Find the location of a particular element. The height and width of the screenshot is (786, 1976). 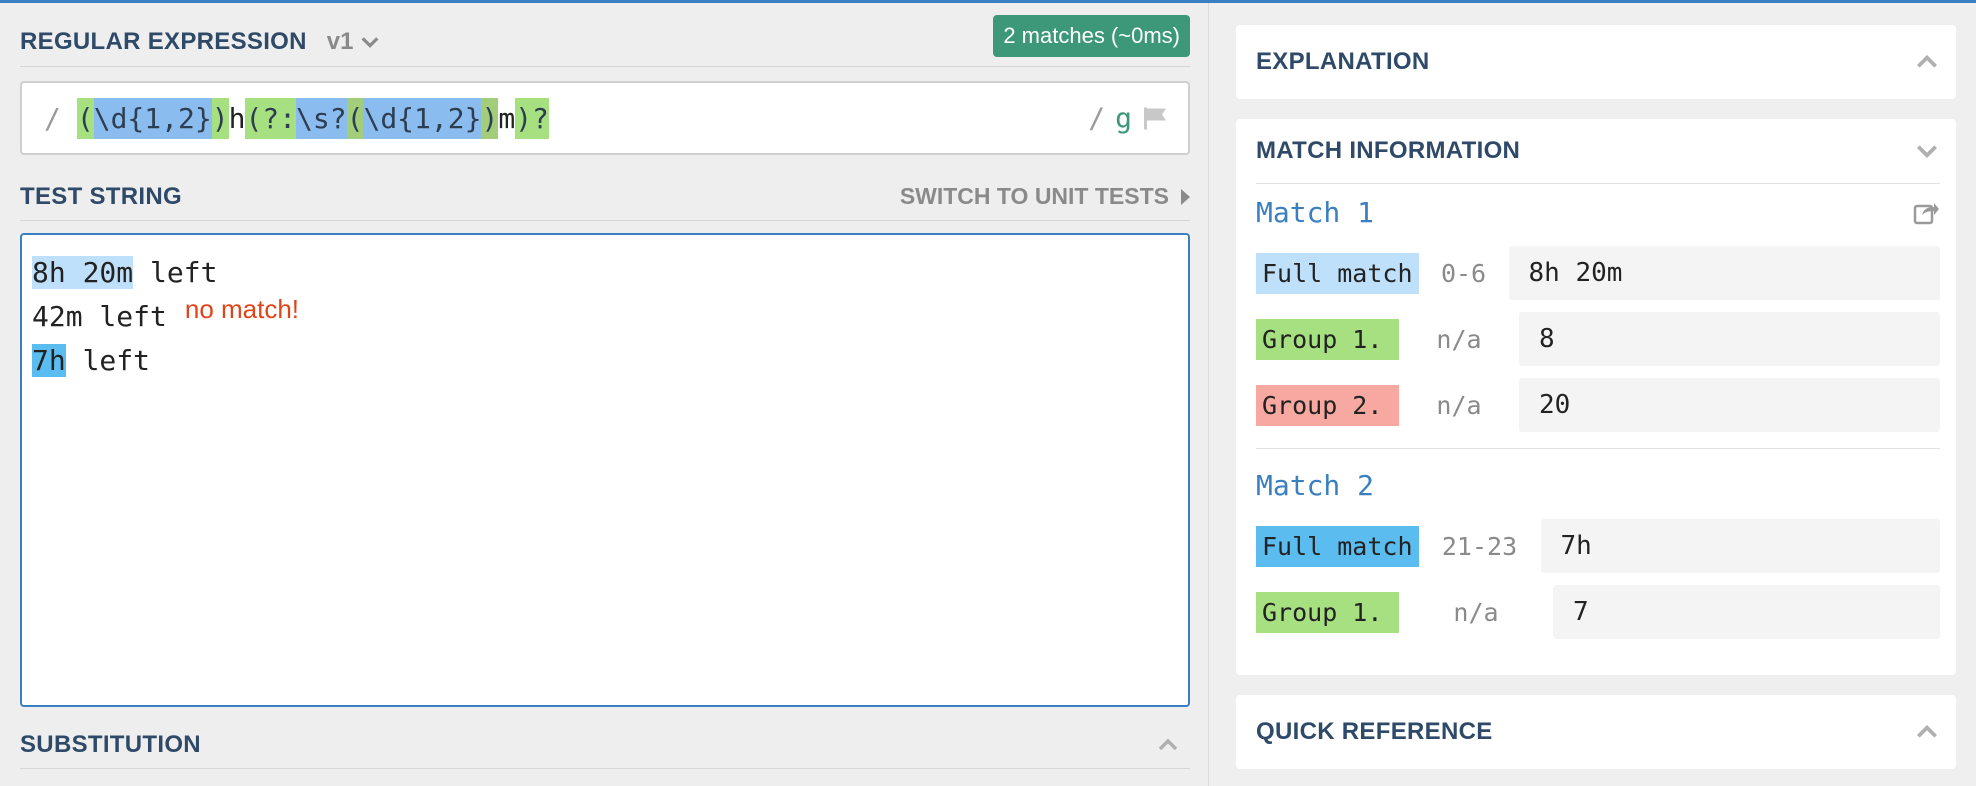

substitution-header: SUBSTITUTION is located at coordinates (605, 745).